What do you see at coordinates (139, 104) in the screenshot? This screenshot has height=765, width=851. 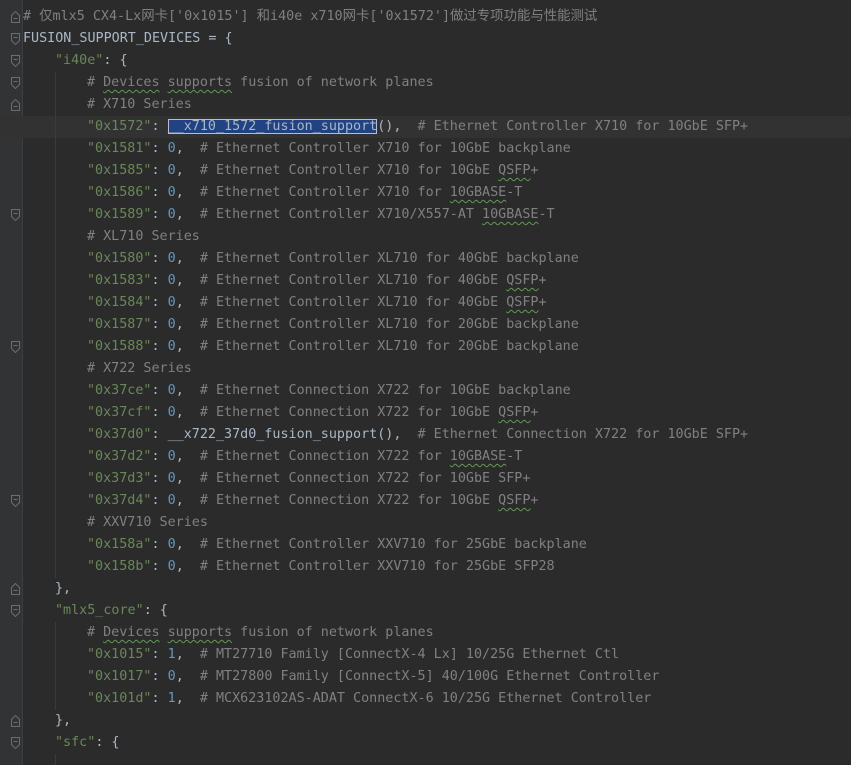 I see `code-token: # X710 Series` at bounding box center [139, 104].